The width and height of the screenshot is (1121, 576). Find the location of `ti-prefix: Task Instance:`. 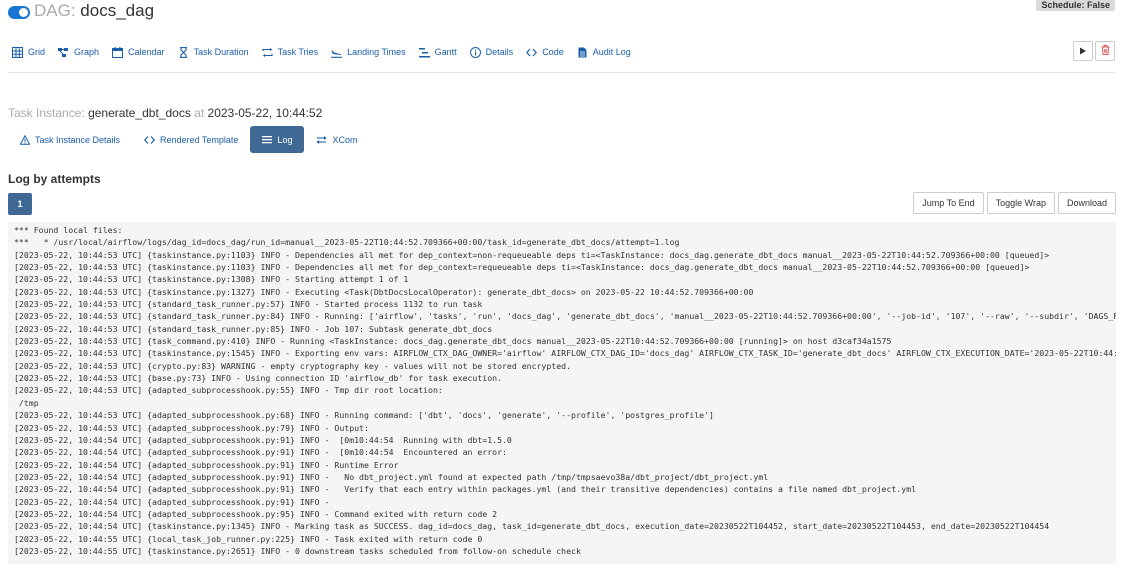

ti-prefix: Task Instance: is located at coordinates (46, 113).